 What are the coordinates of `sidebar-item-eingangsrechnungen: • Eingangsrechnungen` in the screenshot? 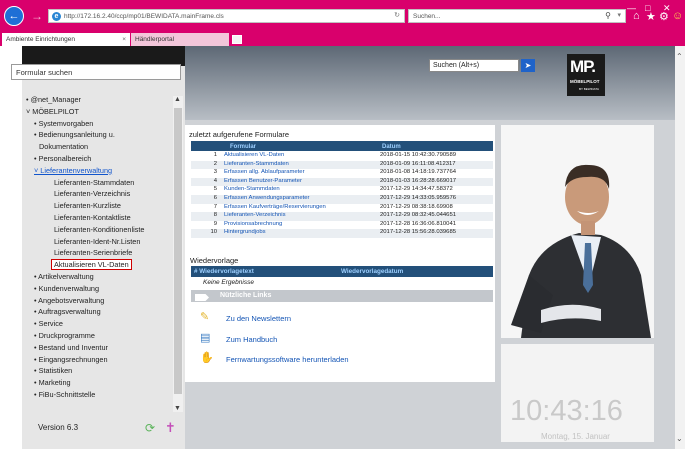 It's located at (99, 360).